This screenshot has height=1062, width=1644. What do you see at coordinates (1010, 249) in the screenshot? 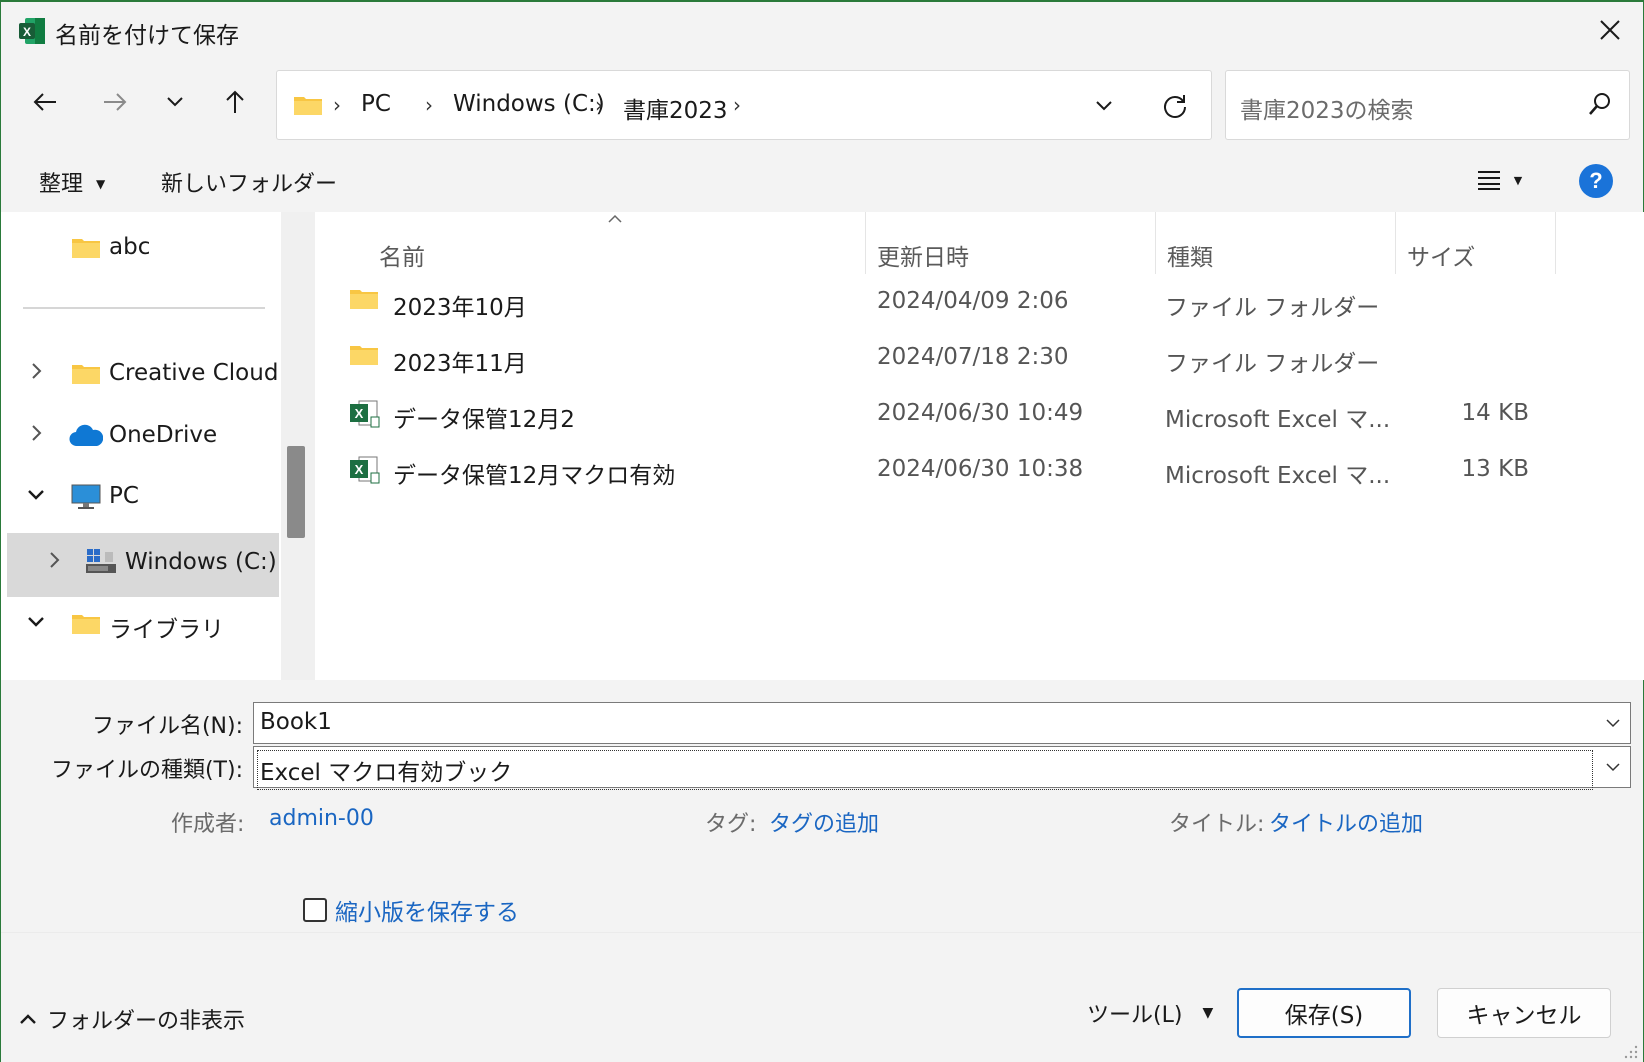
I see `column-header-modified: 更新日時` at bounding box center [1010, 249].